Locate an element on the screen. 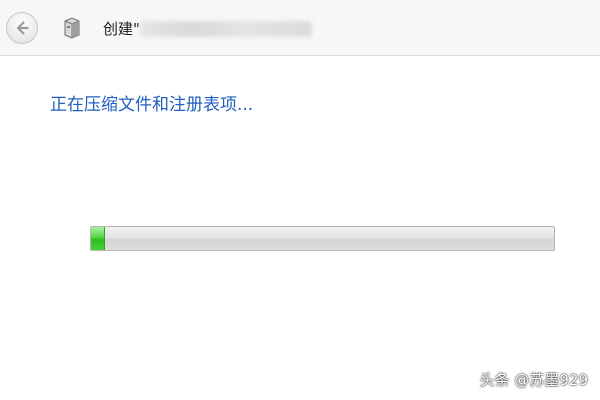 The image size is (600, 400). back-arrow-icon is located at coordinates (22, 28).